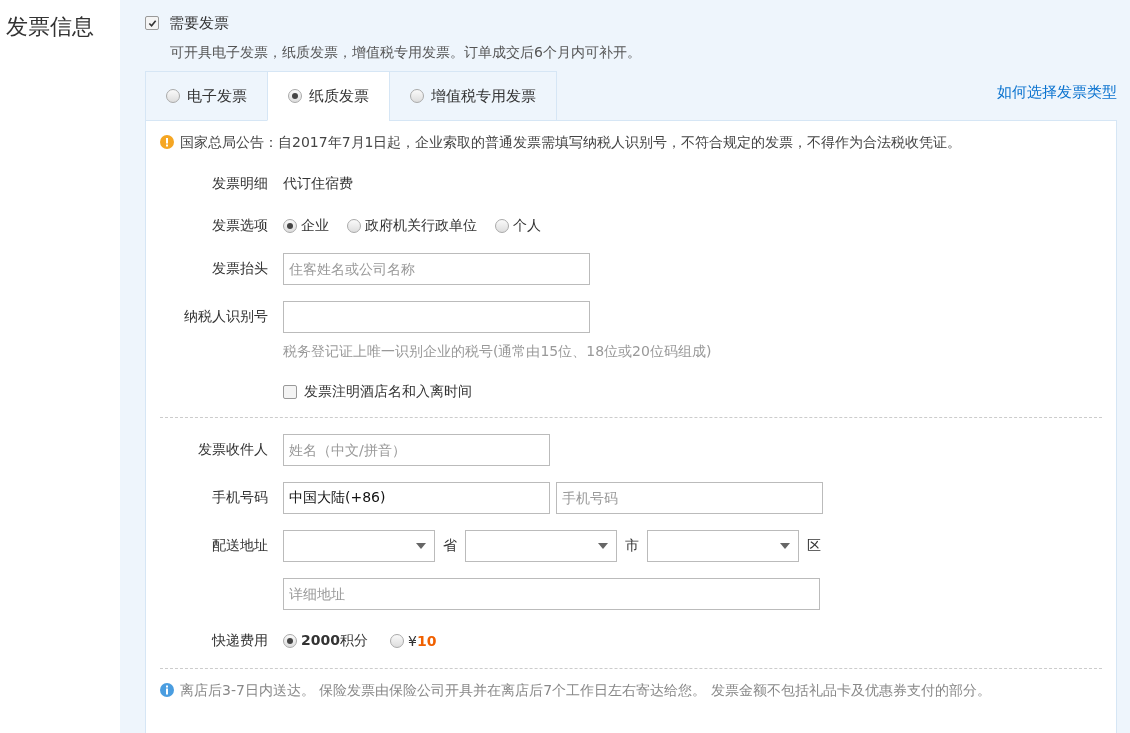 Image resolution: width=1130 pixels, height=733 pixels. What do you see at coordinates (206, 96) in the screenshot?
I see `invoice-type-tab: 电子发票` at bounding box center [206, 96].